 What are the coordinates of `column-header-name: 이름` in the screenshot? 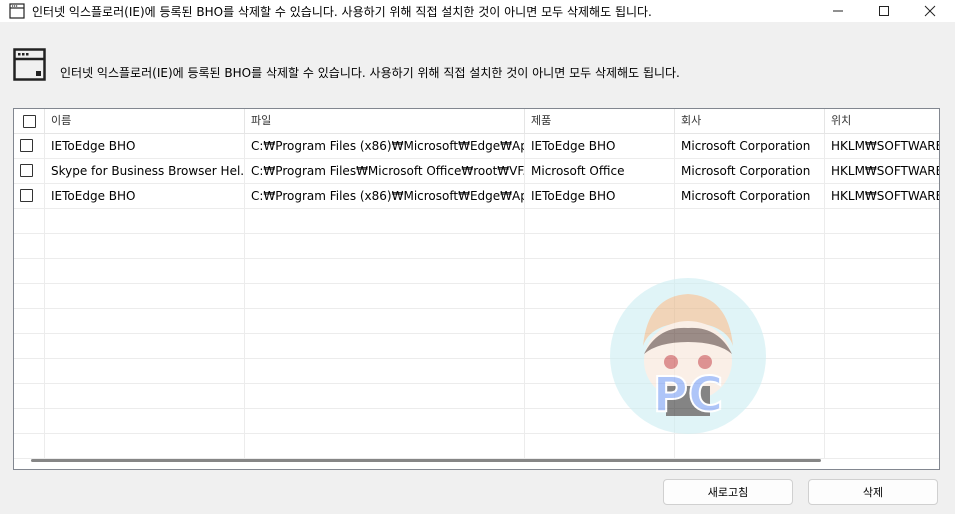 It's located at (145, 121).